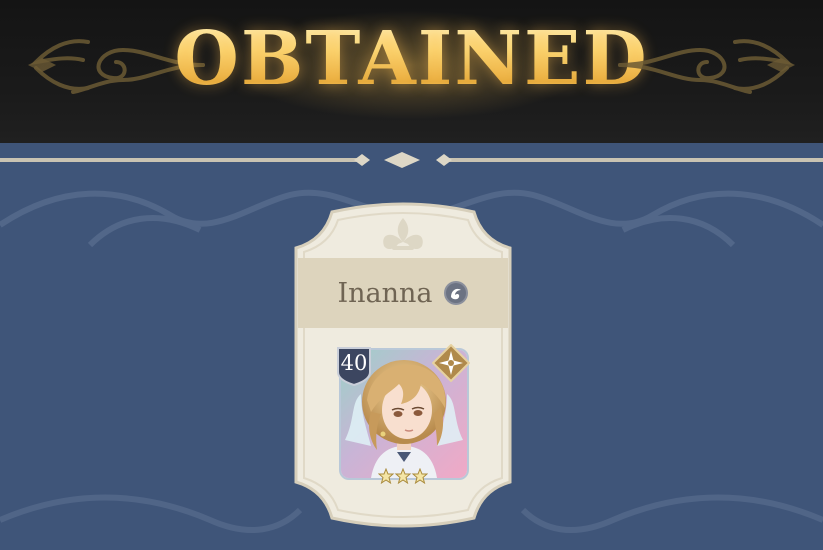  I want to click on rarity-stars, so click(403, 476).